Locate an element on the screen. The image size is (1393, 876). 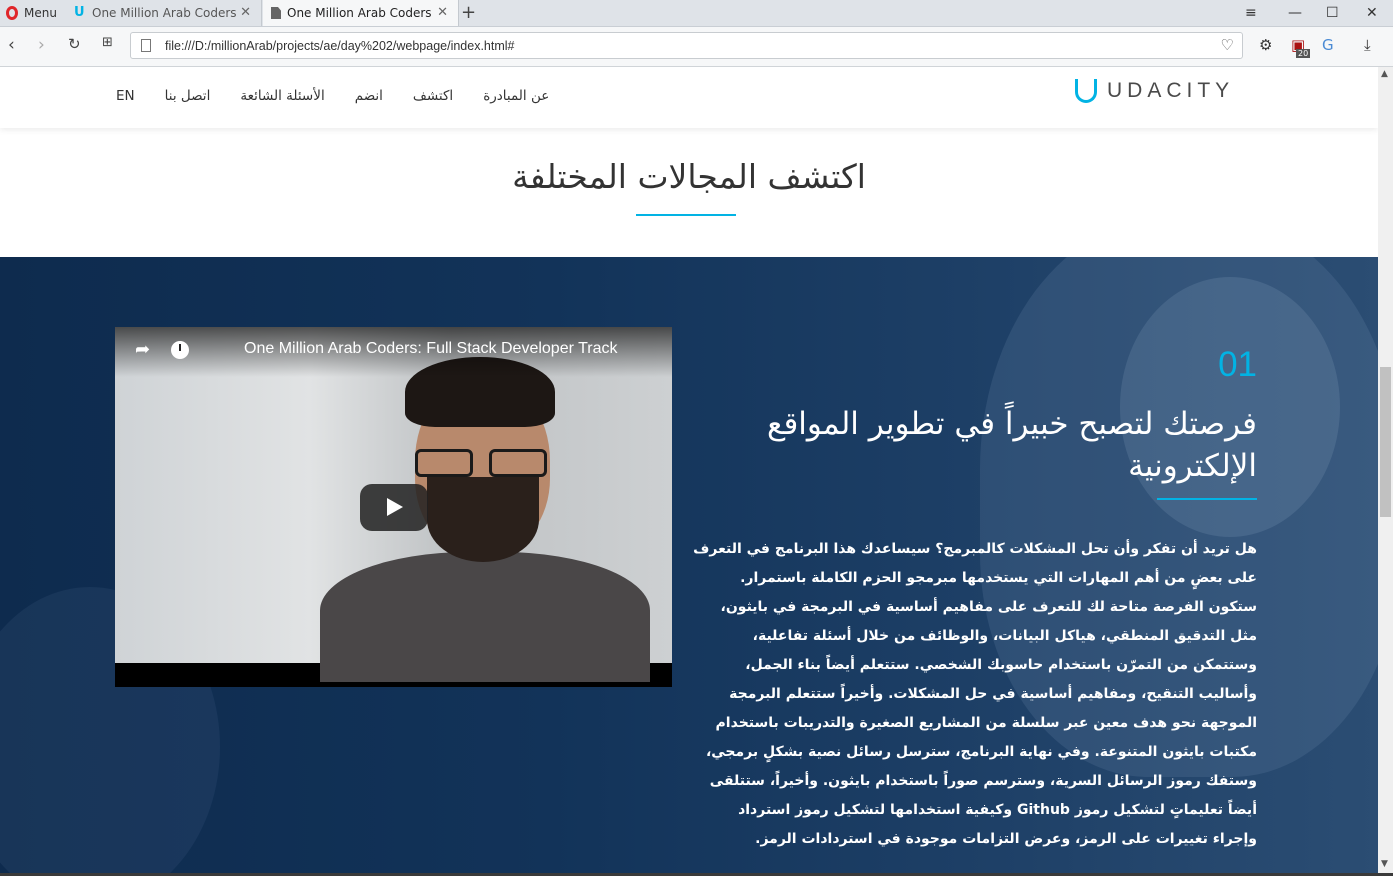
extension-badge: 20 is located at coordinates (1303, 53).